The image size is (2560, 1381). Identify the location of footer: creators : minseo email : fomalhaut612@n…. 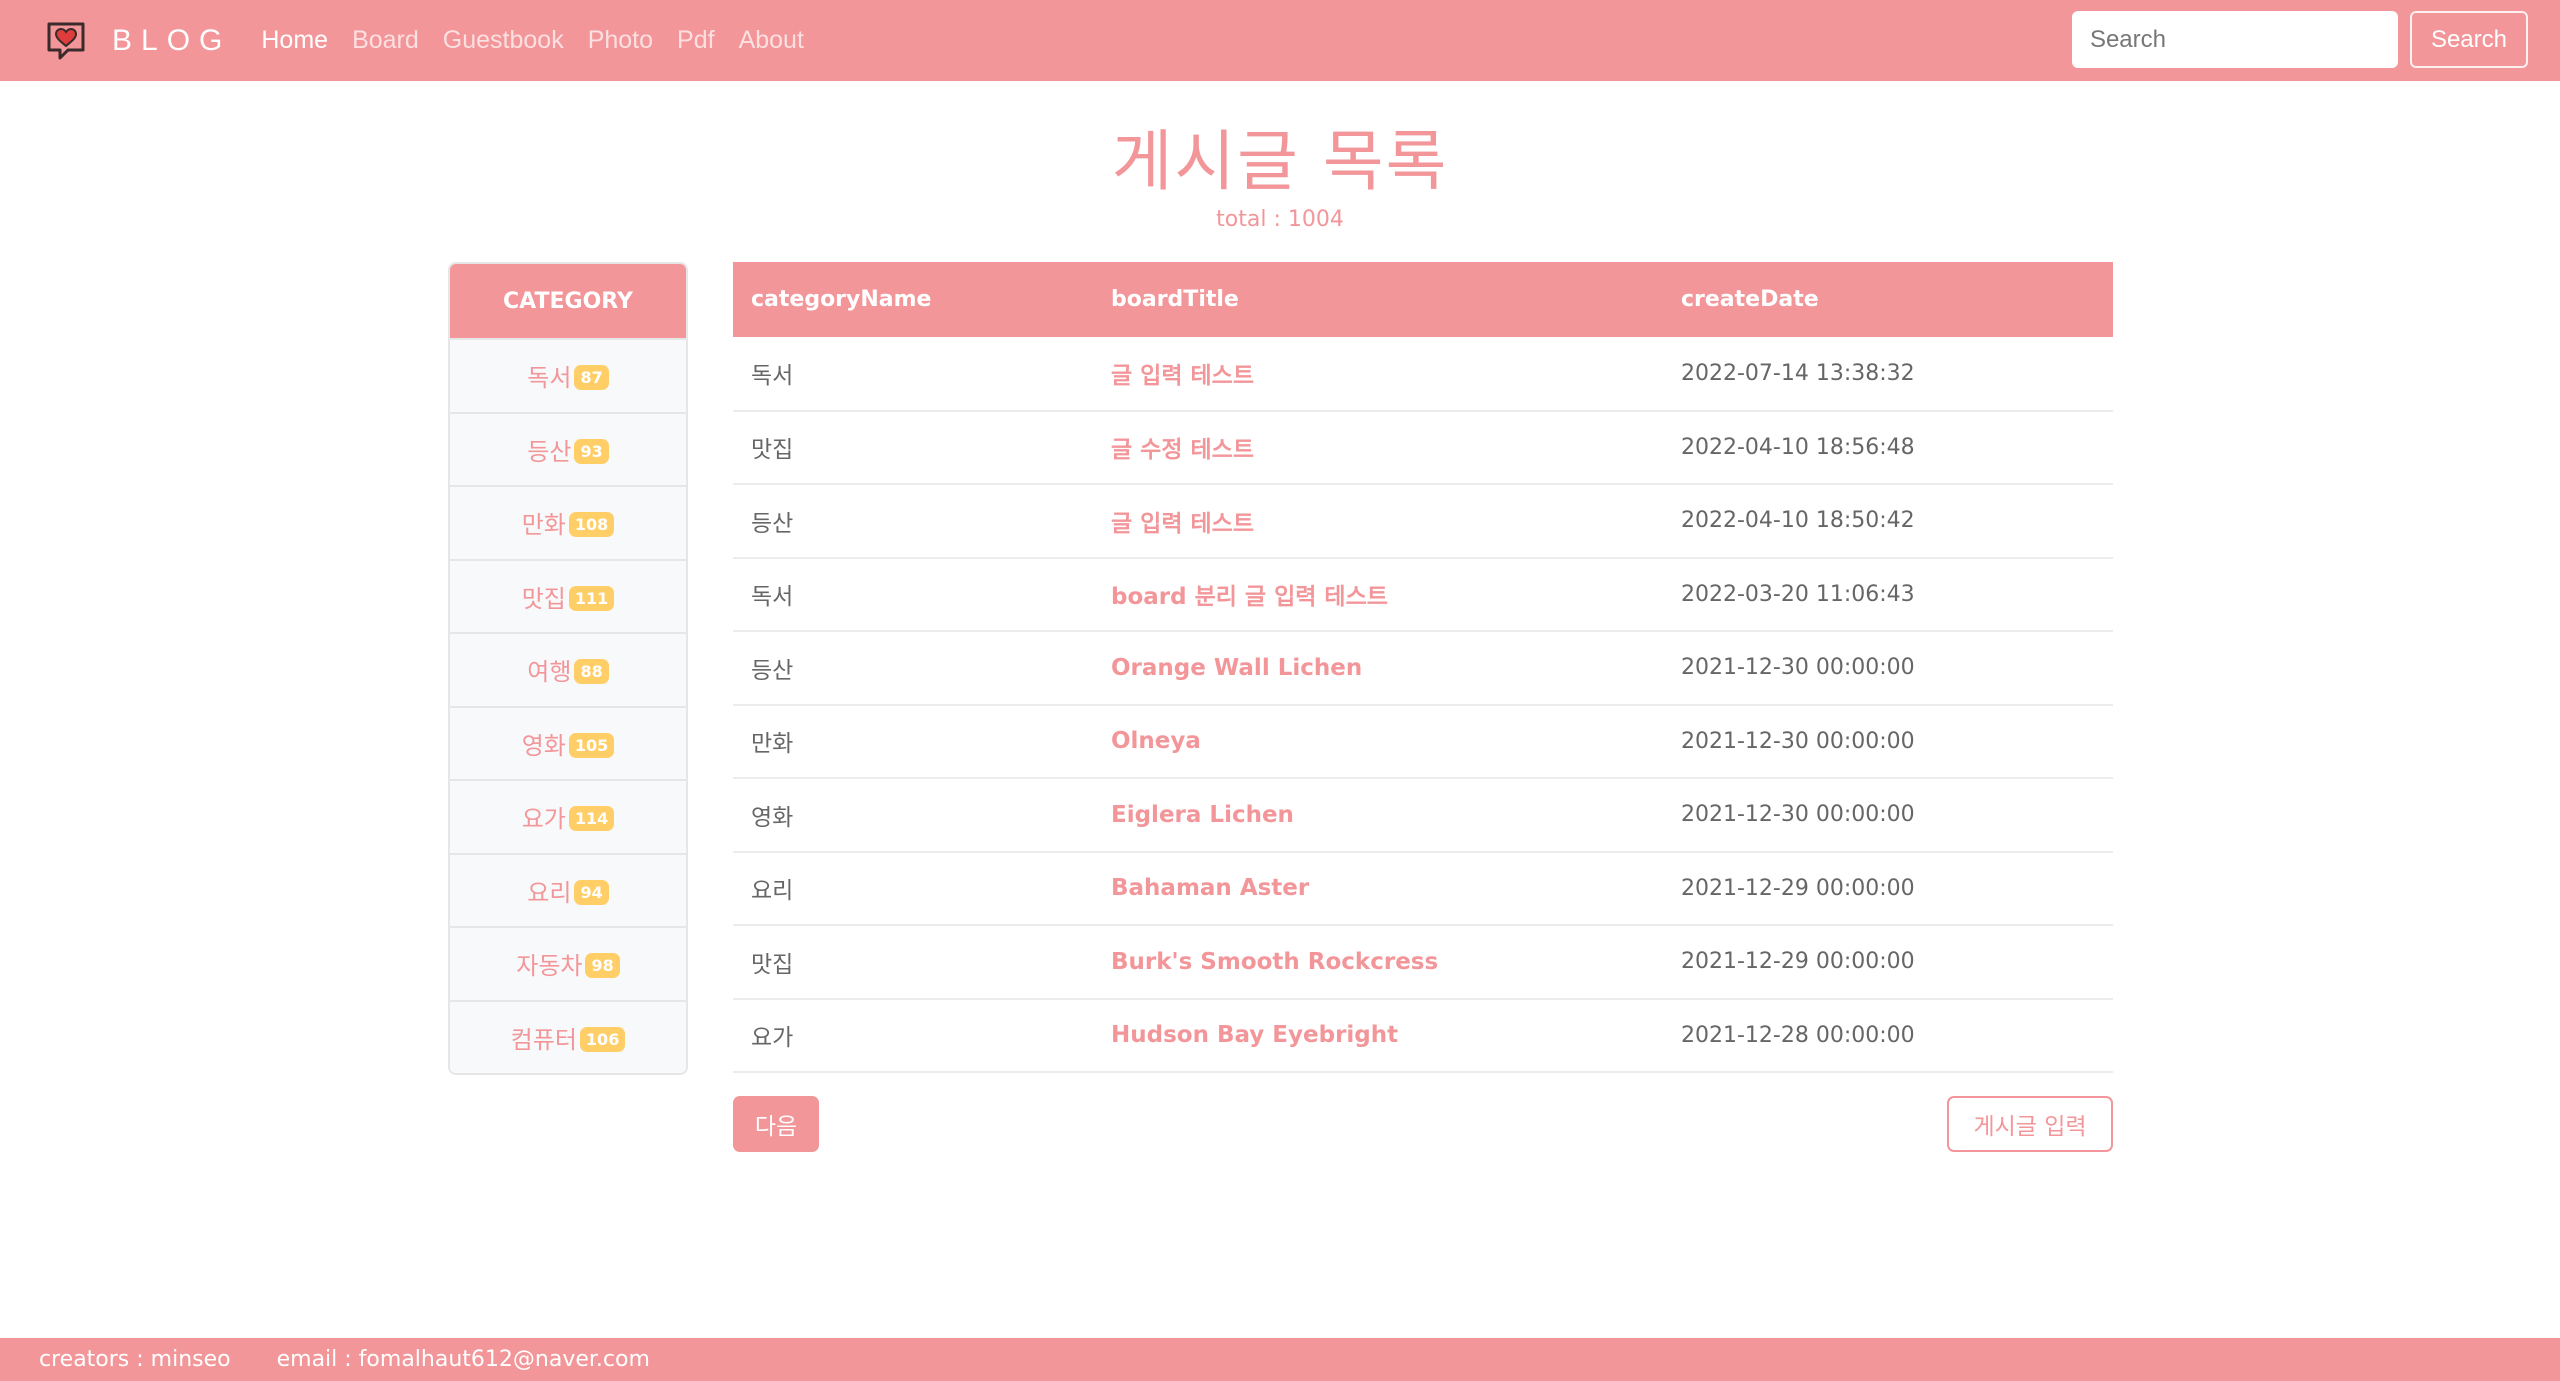
(1280, 1359).